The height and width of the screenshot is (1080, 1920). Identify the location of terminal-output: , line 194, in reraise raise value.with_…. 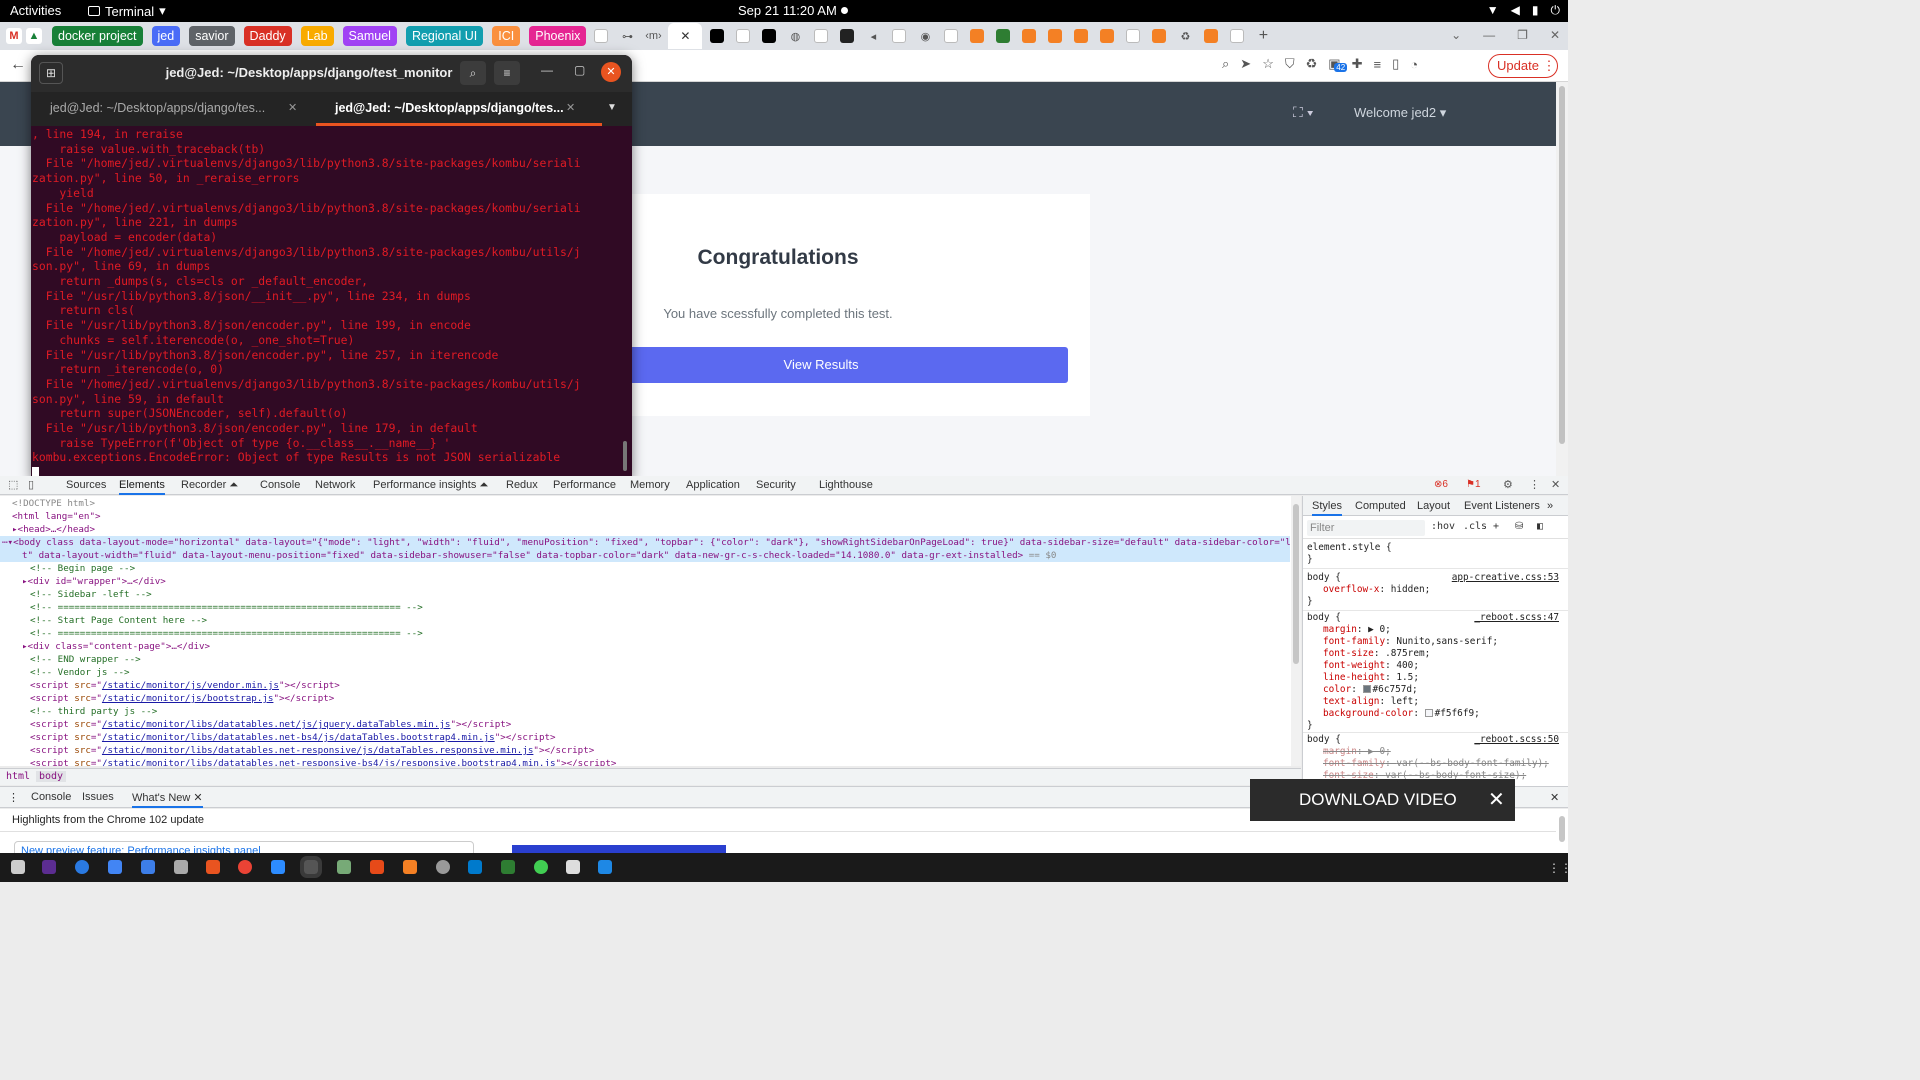
(331, 302).